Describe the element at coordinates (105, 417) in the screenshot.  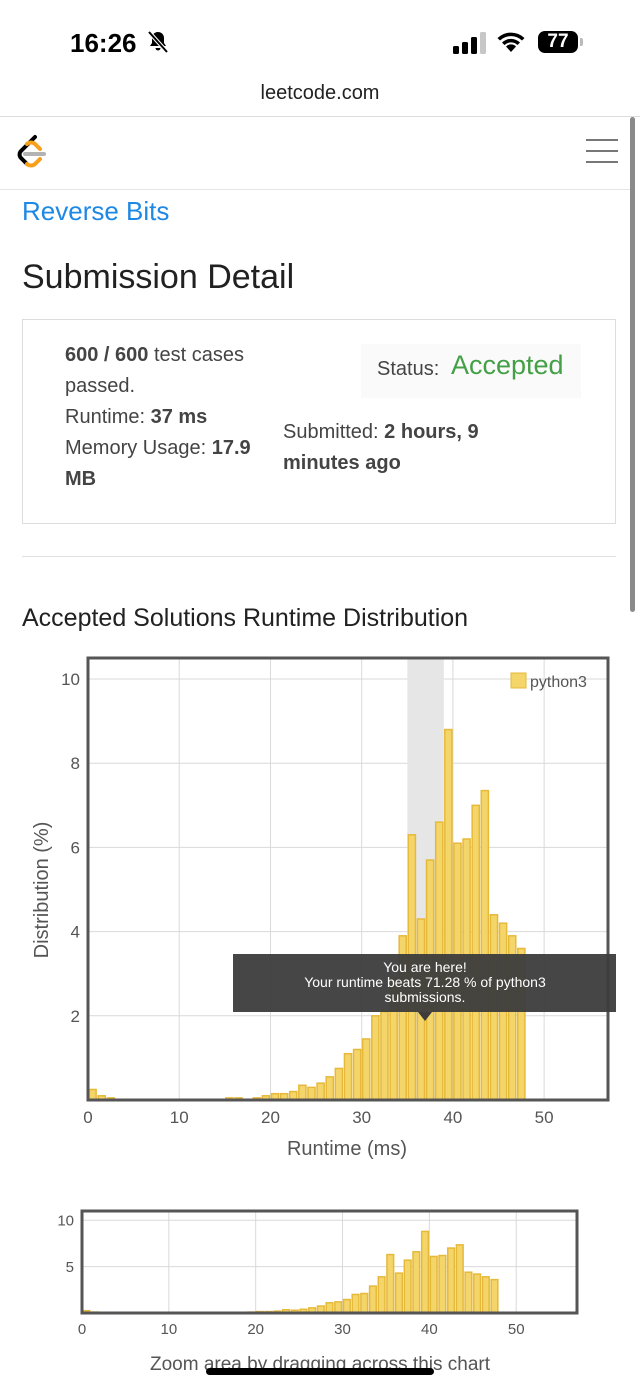
I see `runtime-label: Runtime:` at that location.